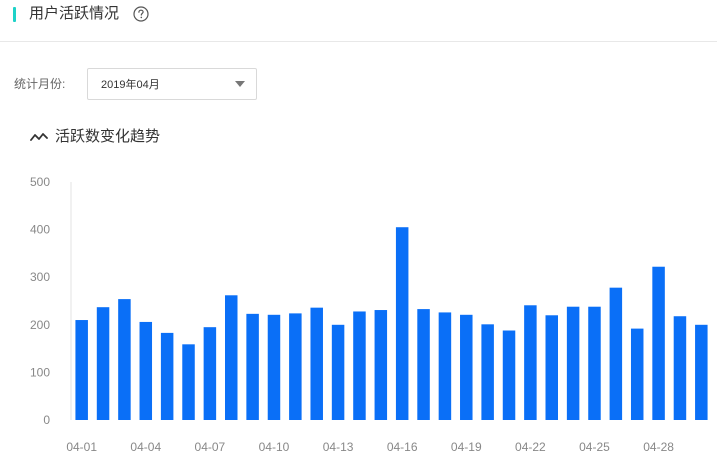 This screenshot has height=458, width=717. I want to click on x-tick-label: 04-25, so click(594, 447).